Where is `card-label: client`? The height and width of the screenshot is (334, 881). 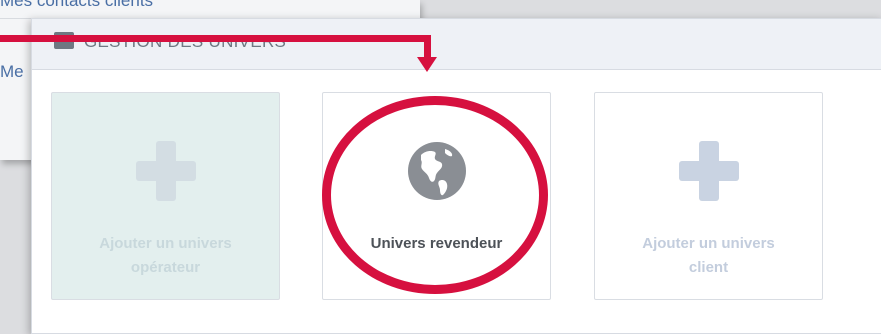 card-label: client is located at coordinates (708, 267).